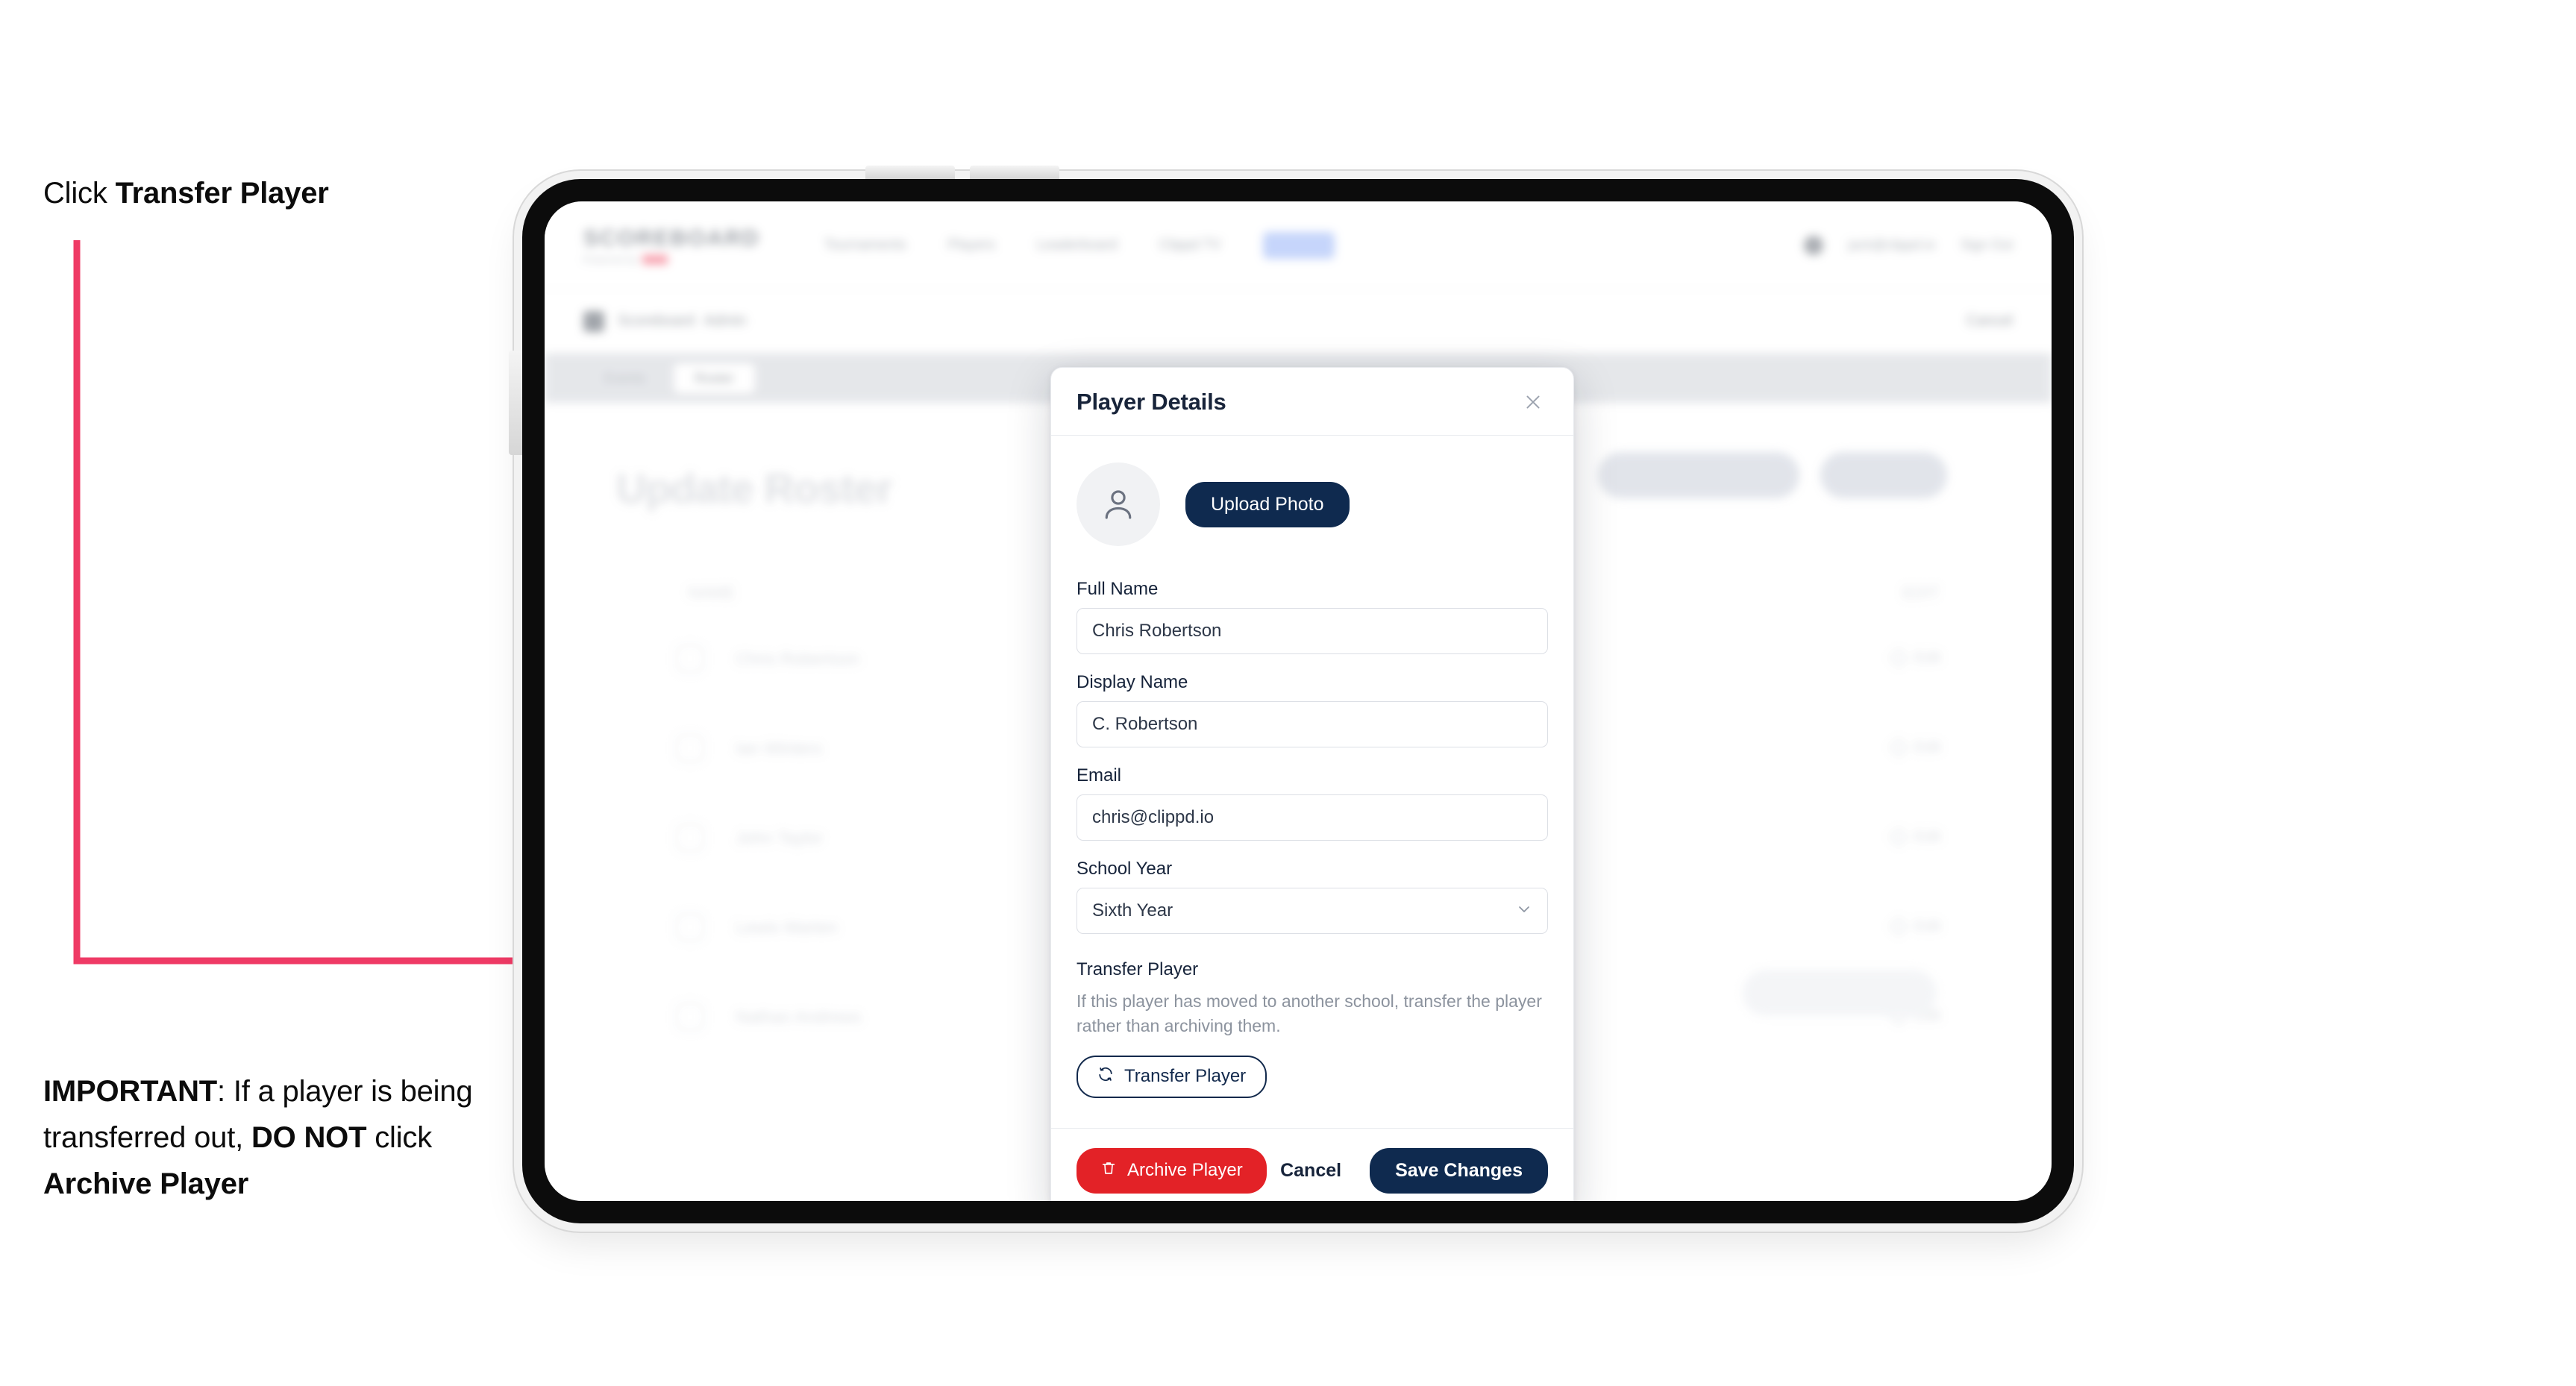 Image resolution: width=2576 pixels, height=1386 pixels. I want to click on cancel-button: Cancel, so click(1311, 1171).